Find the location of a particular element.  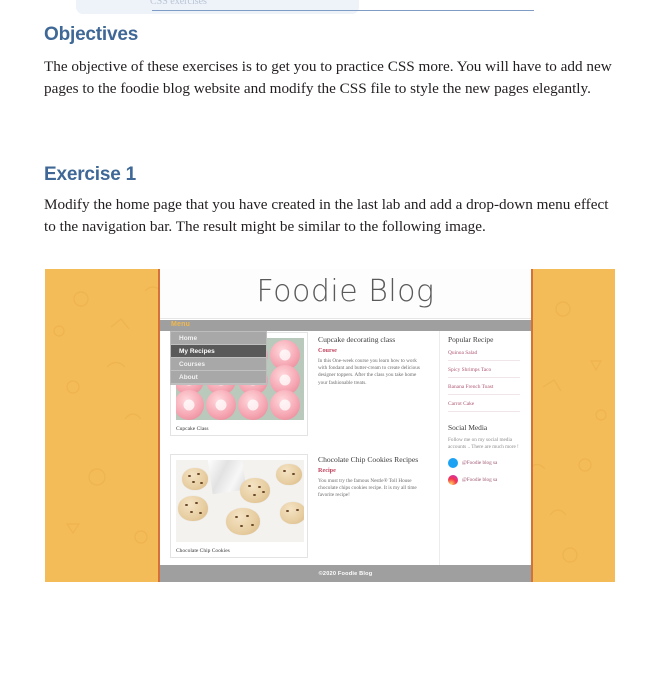

site-title: Foodie Blog is located at coordinates (345, 291).